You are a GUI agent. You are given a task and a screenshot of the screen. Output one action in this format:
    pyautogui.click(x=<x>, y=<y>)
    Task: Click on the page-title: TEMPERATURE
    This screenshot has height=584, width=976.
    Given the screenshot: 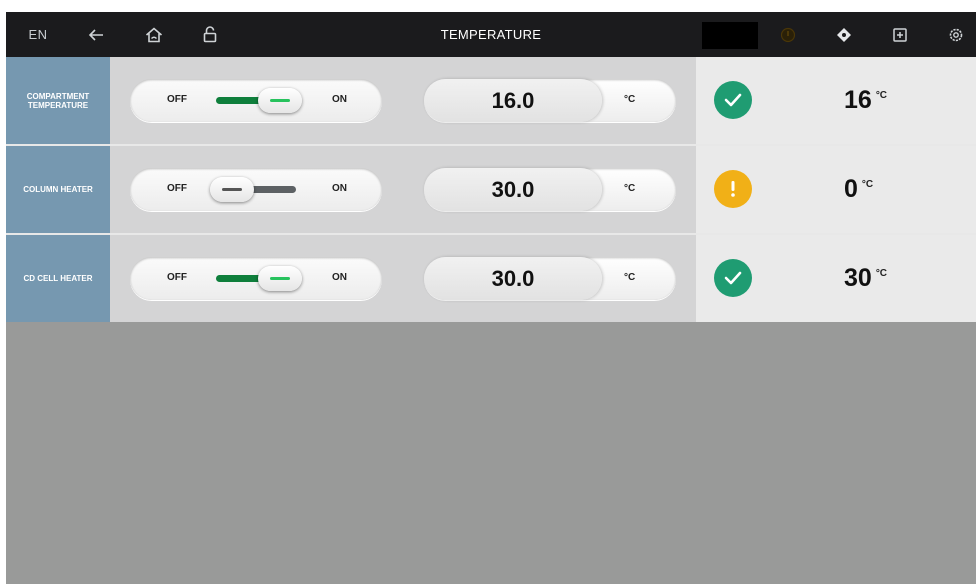 What is the action you would take?
    pyautogui.click(x=491, y=34)
    